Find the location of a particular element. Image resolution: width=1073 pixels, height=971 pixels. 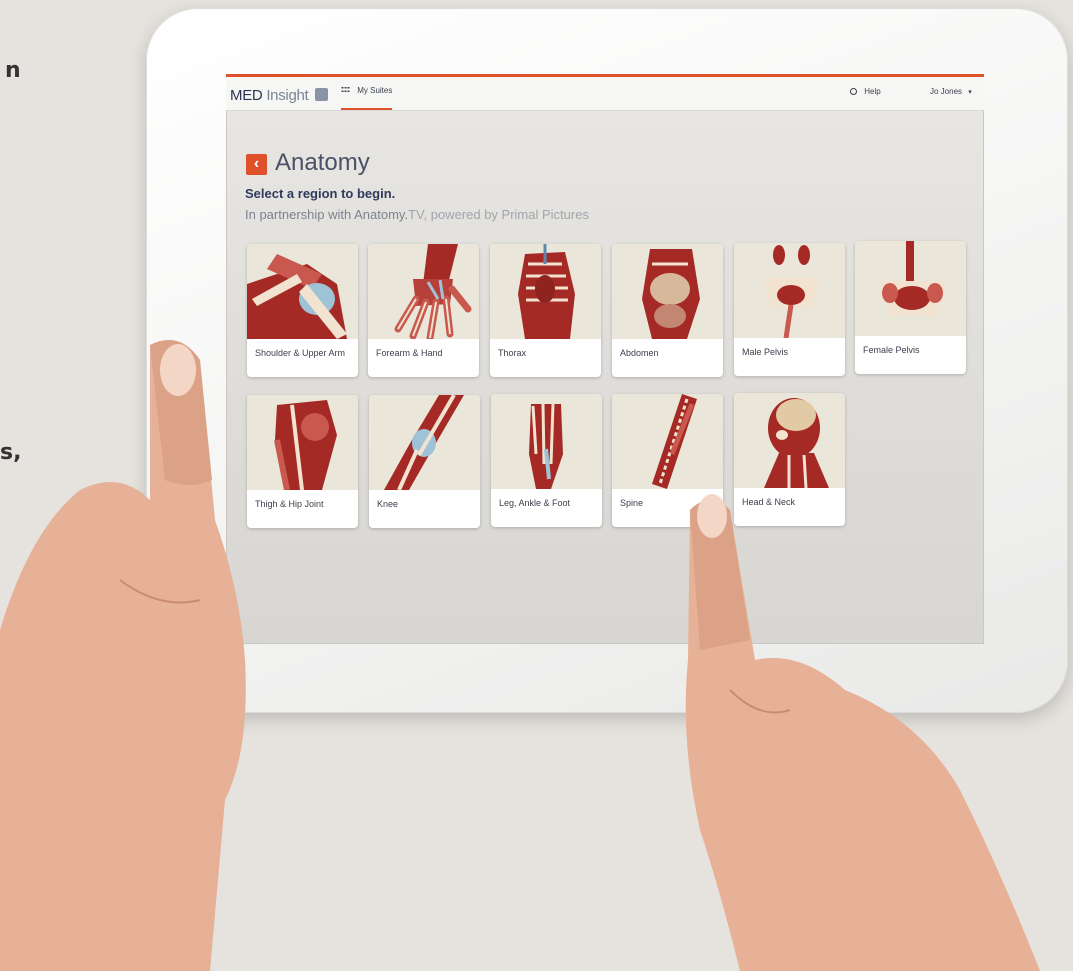

page-subtitle: Select a region to begin. is located at coordinates (320, 193).